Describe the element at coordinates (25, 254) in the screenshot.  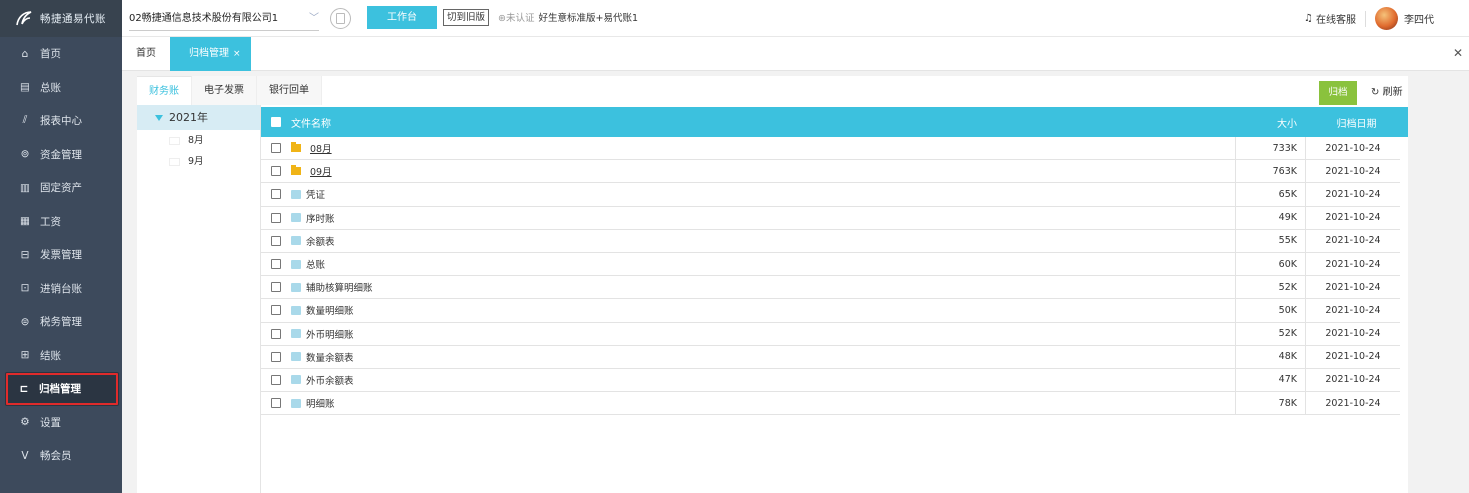
I see `invoice-icon: ⊟` at that location.